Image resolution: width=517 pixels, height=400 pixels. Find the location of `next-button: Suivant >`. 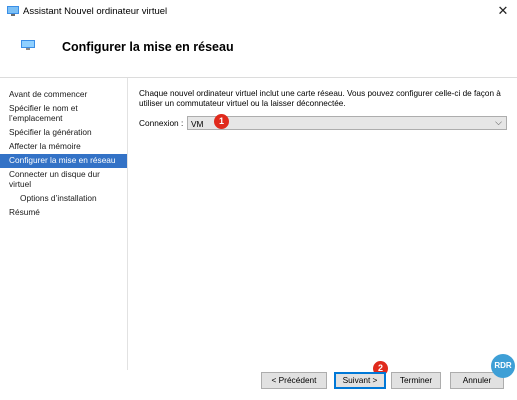

next-button: Suivant > is located at coordinates (360, 380).